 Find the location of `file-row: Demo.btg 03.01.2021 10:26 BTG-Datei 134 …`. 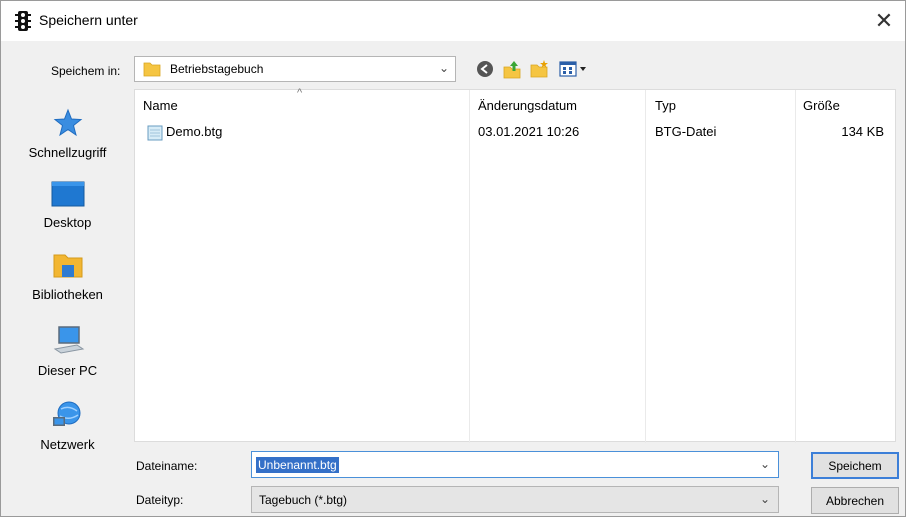

file-row: Demo.btg 03.01.2021 10:26 BTG-Datei 134 … is located at coordinates (515, 133).